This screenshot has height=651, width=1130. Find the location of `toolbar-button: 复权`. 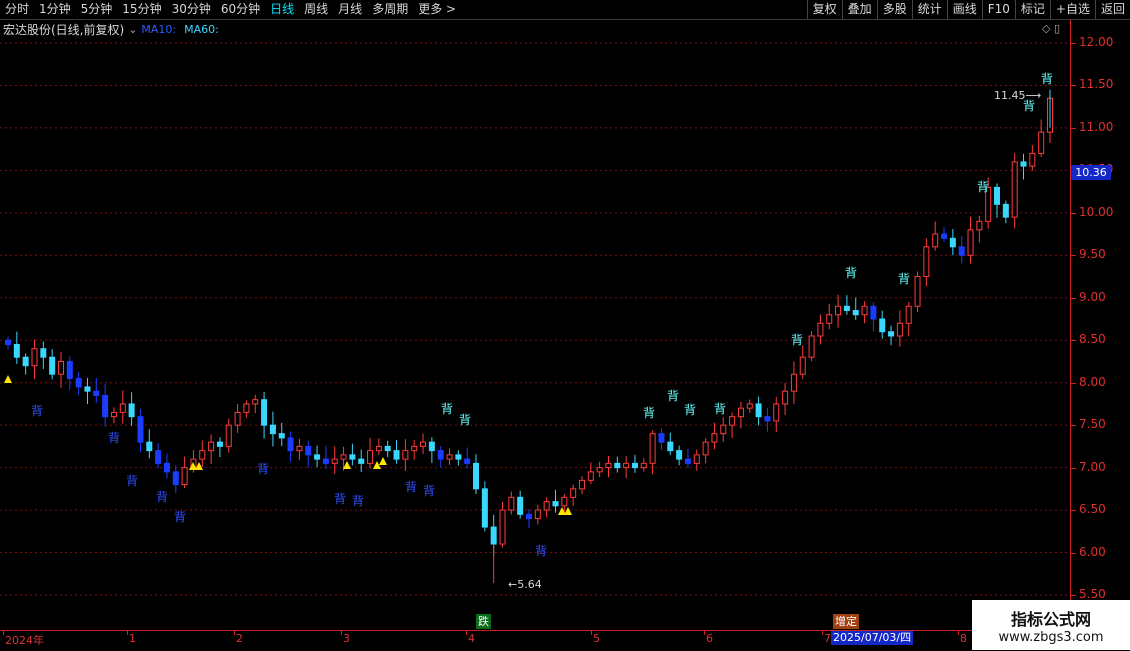

toolbar-button: 复权 is located at coordinates (824, 9).